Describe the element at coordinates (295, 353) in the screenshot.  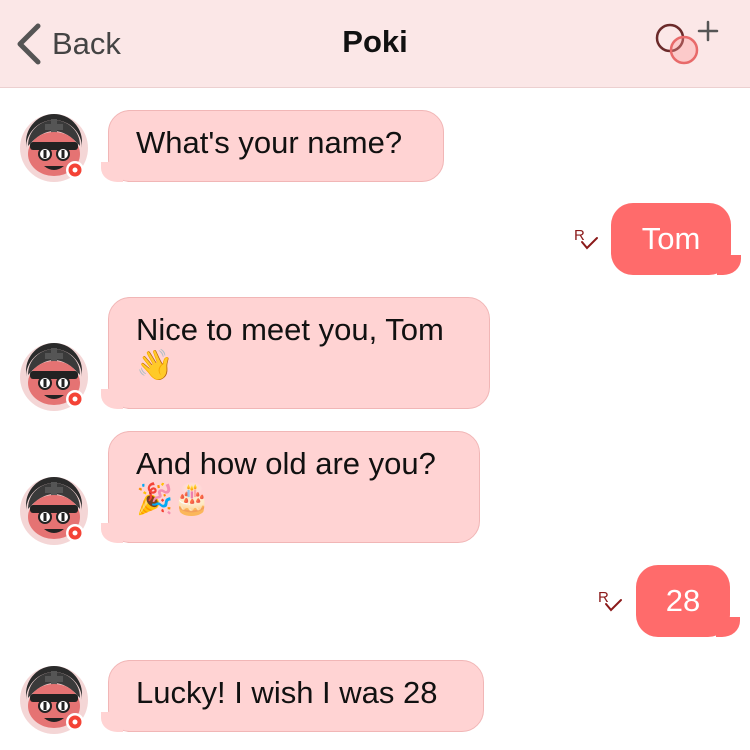
I see `incoming-message-bubble: Nice to meet you, Tom 👋` at that location.